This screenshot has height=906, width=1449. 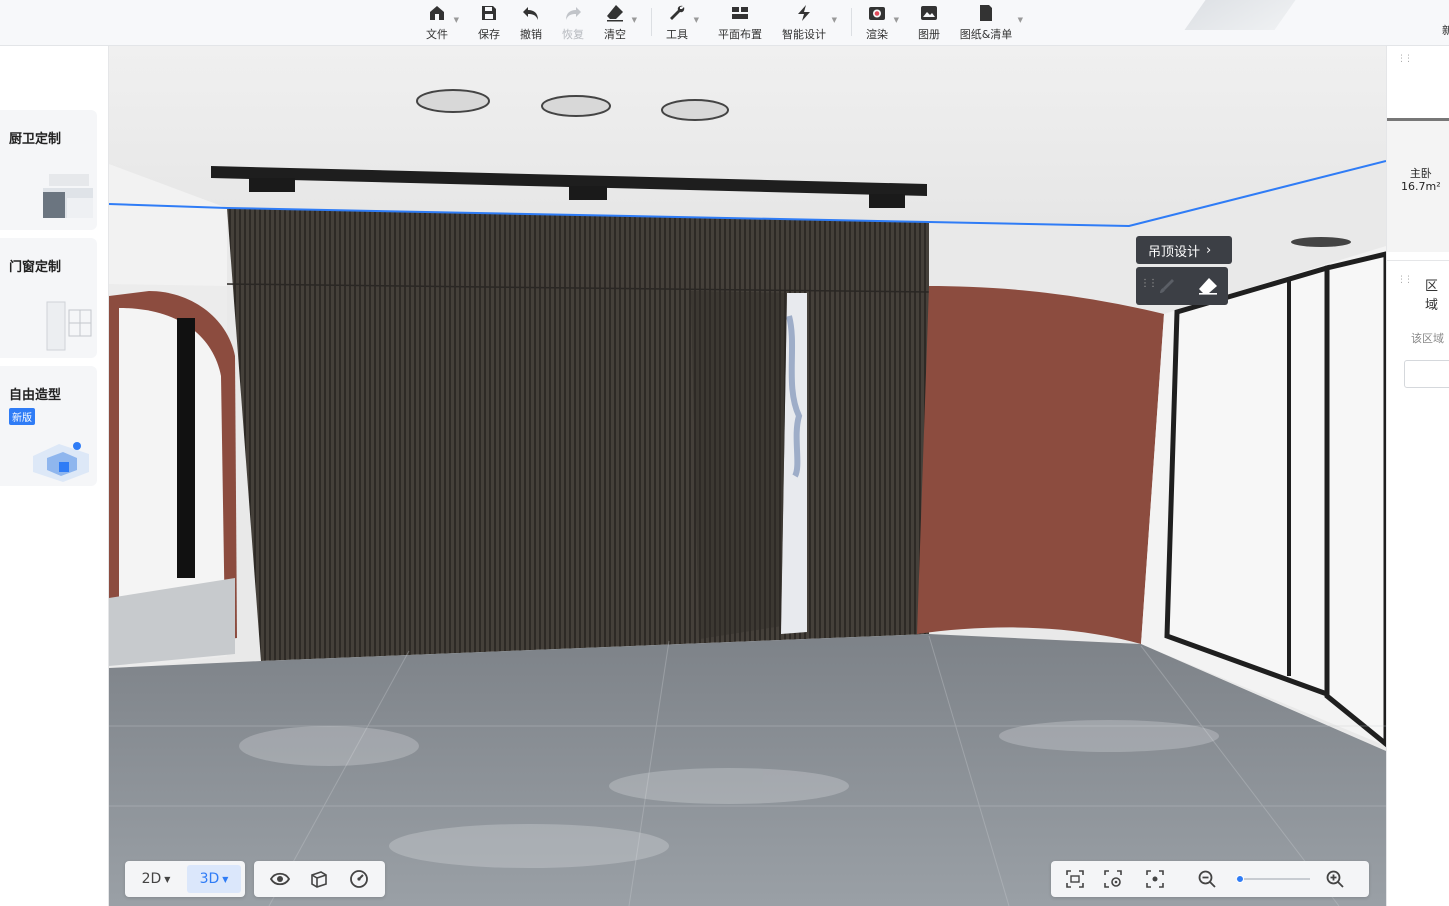 I want to click on image-icon, so click(x=929, y=13).